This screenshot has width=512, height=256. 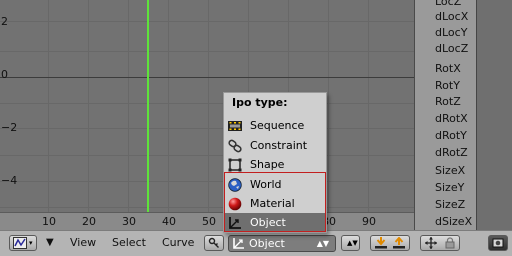 I want to click on curve-menu: Curve, so click(x=178, y=243).